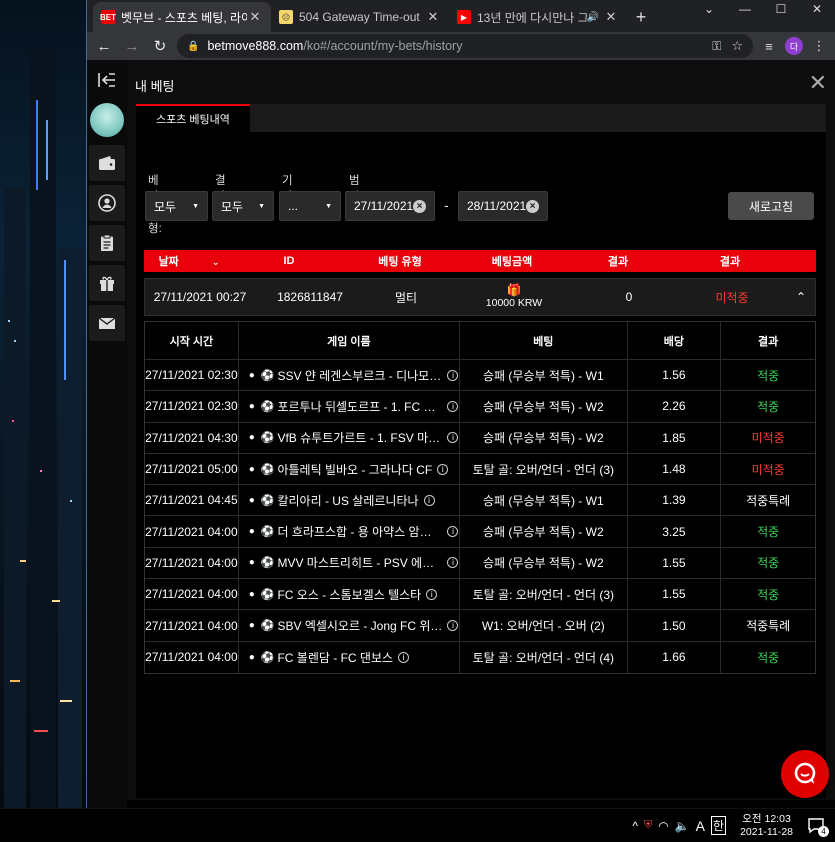 This screenshot has width=835, height=842. I want to click on detail-game-cell: ● ⚽SBV 엑셀시오르 - Jong FC 위트레흐트 i, so click(350, 625).